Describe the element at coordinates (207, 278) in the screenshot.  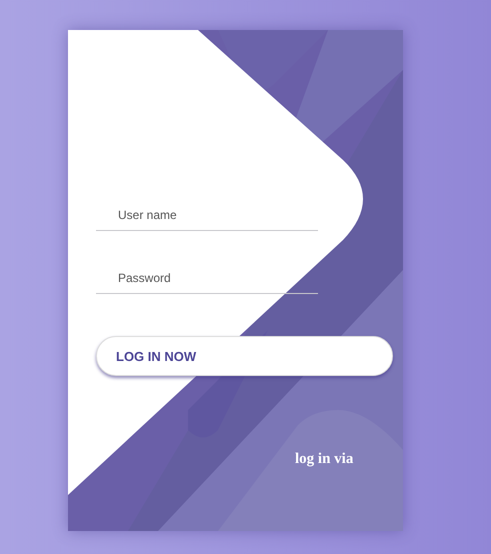
I see `input-field: Password` at that location.